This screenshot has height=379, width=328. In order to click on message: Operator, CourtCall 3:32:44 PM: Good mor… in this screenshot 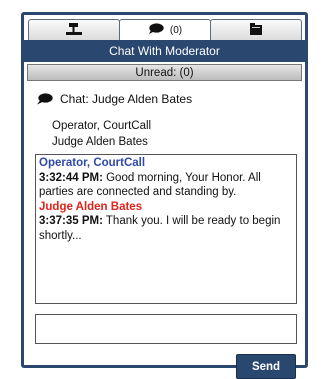, I will do `click(166, 178)`.